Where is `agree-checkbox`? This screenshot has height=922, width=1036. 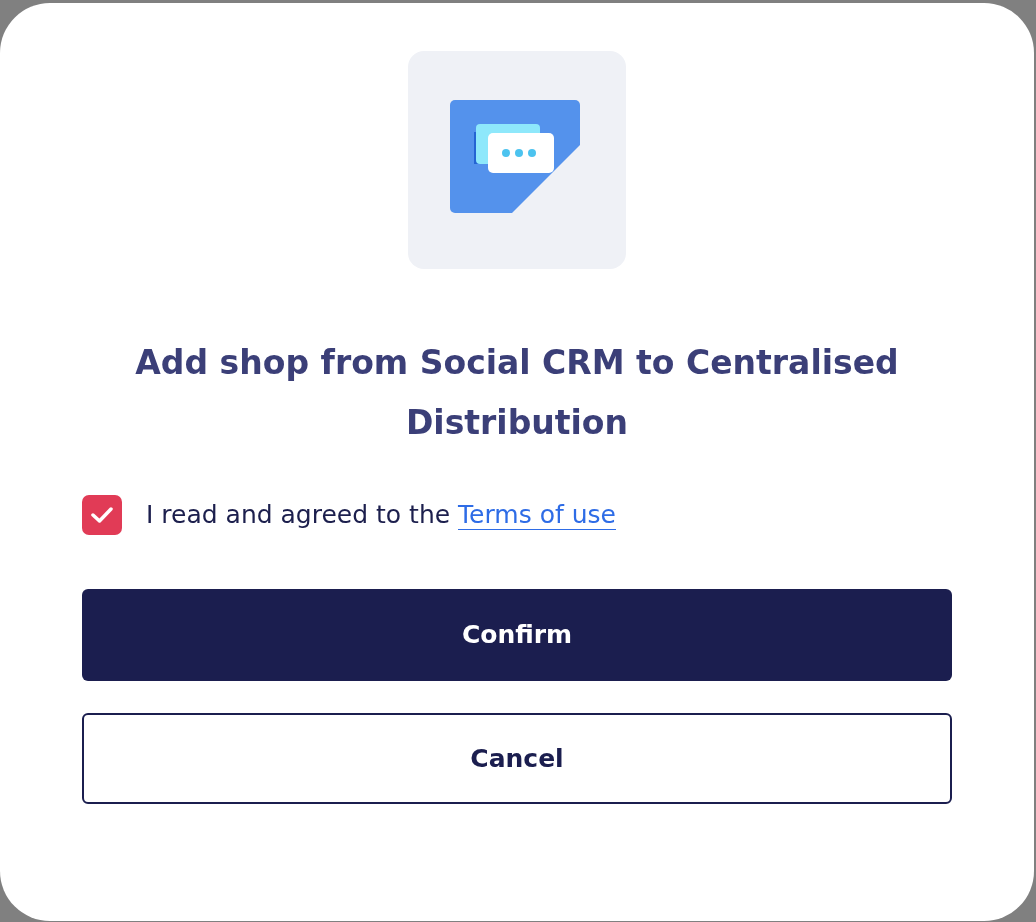
agree-checkbox is located at coordinates (102, 515).